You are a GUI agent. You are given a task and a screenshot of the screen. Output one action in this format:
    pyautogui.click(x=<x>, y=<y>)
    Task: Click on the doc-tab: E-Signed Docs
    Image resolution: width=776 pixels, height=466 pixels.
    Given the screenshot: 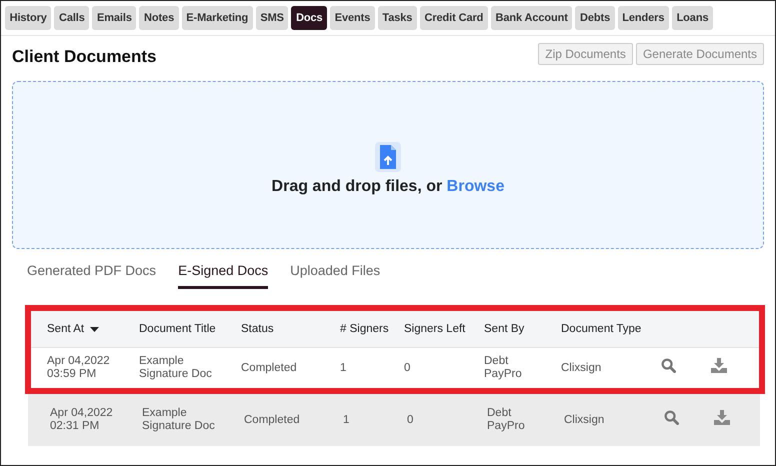 What is the action you would take?
    pyautogui.click(x=223, y=276)
    